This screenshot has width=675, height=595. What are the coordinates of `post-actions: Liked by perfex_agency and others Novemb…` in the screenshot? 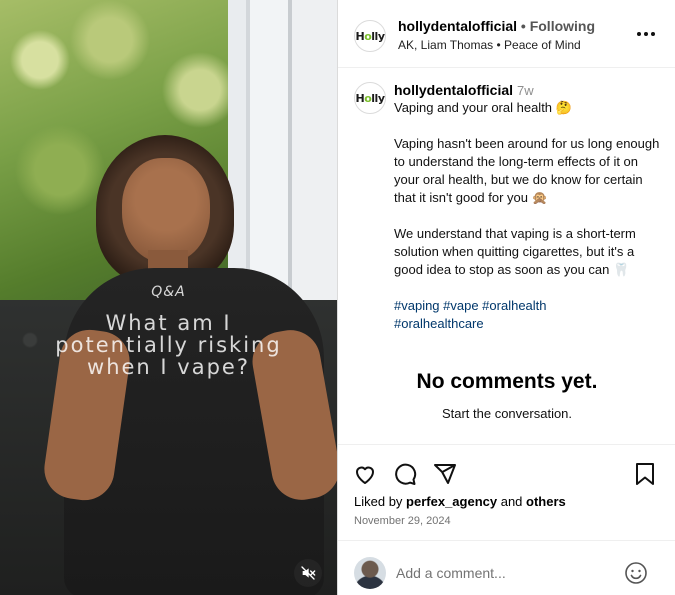 It's located at (506, 491).